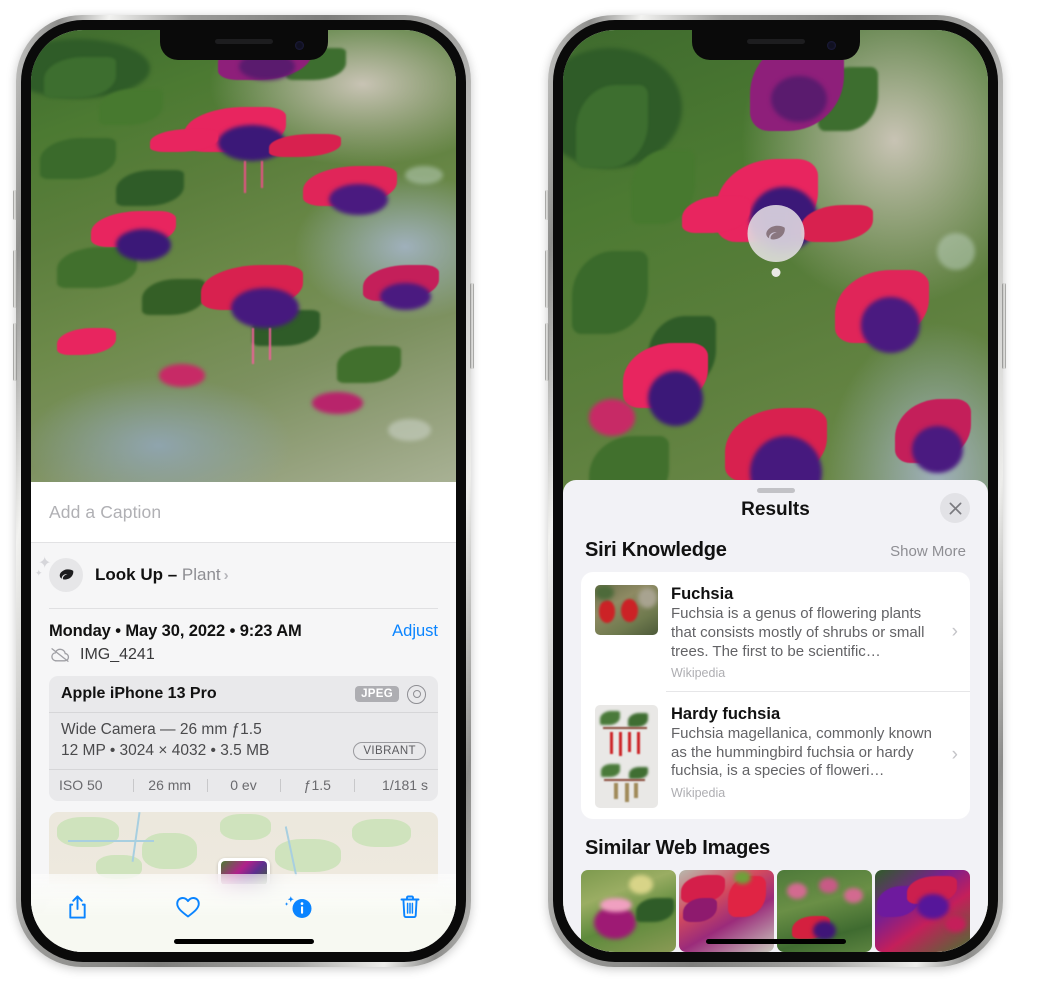 The image size is (1055, 985). Describe the element at coordinates (81, 784) in the screenshot. I see `exif-iso: ISO 50` at that location.